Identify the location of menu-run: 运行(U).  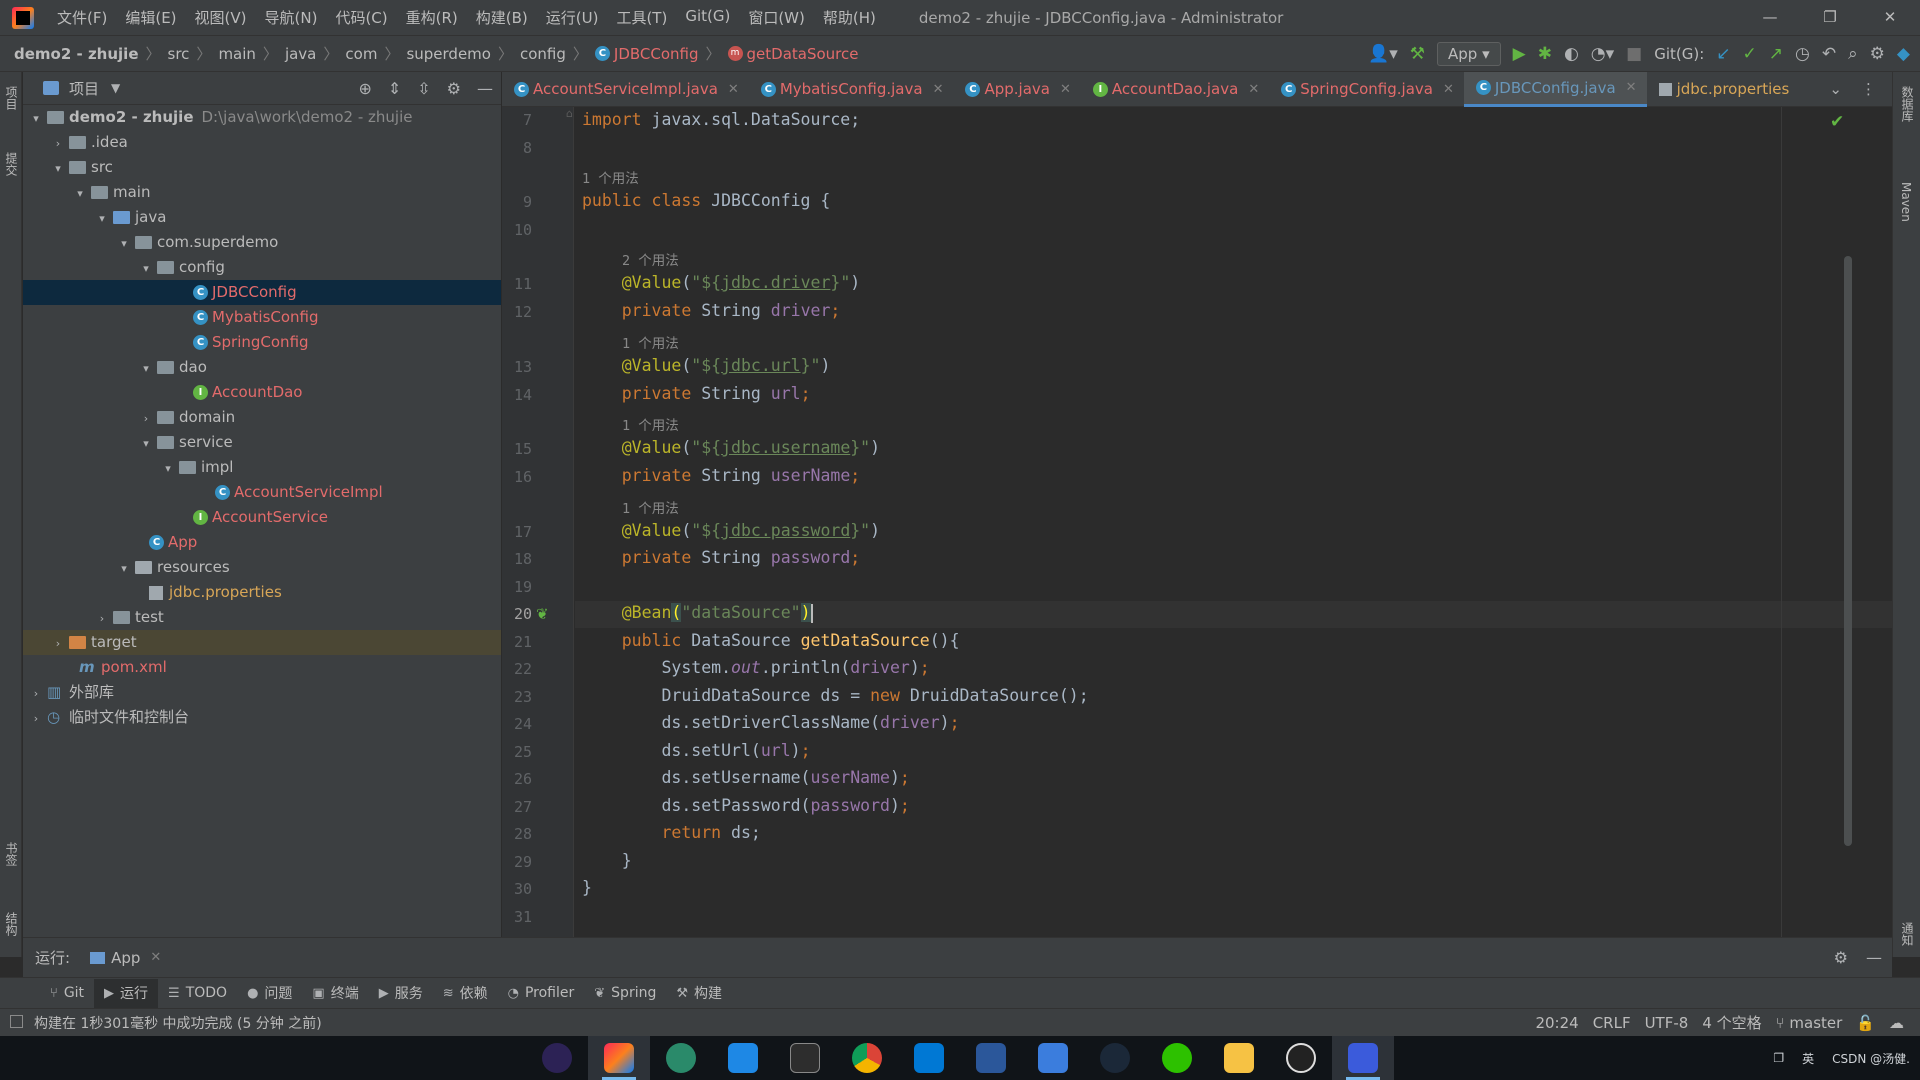
(572, 17).